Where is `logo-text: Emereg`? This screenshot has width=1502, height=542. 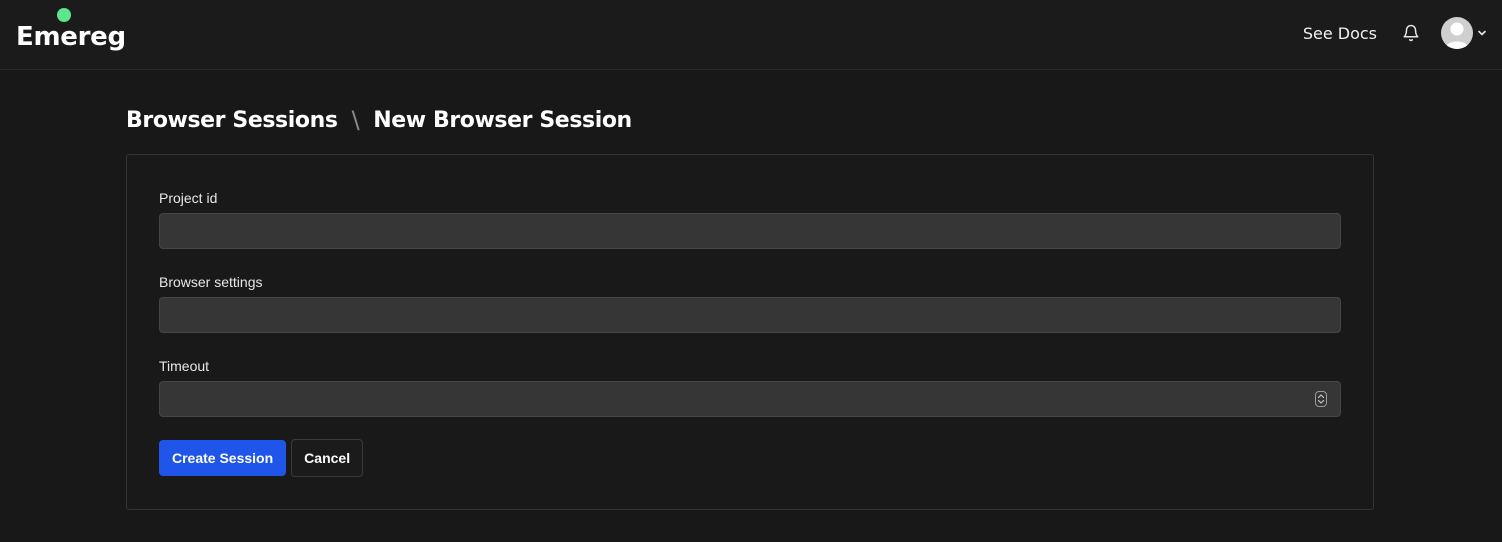
logo-text: Emereg is located at coordinates (71, 37).